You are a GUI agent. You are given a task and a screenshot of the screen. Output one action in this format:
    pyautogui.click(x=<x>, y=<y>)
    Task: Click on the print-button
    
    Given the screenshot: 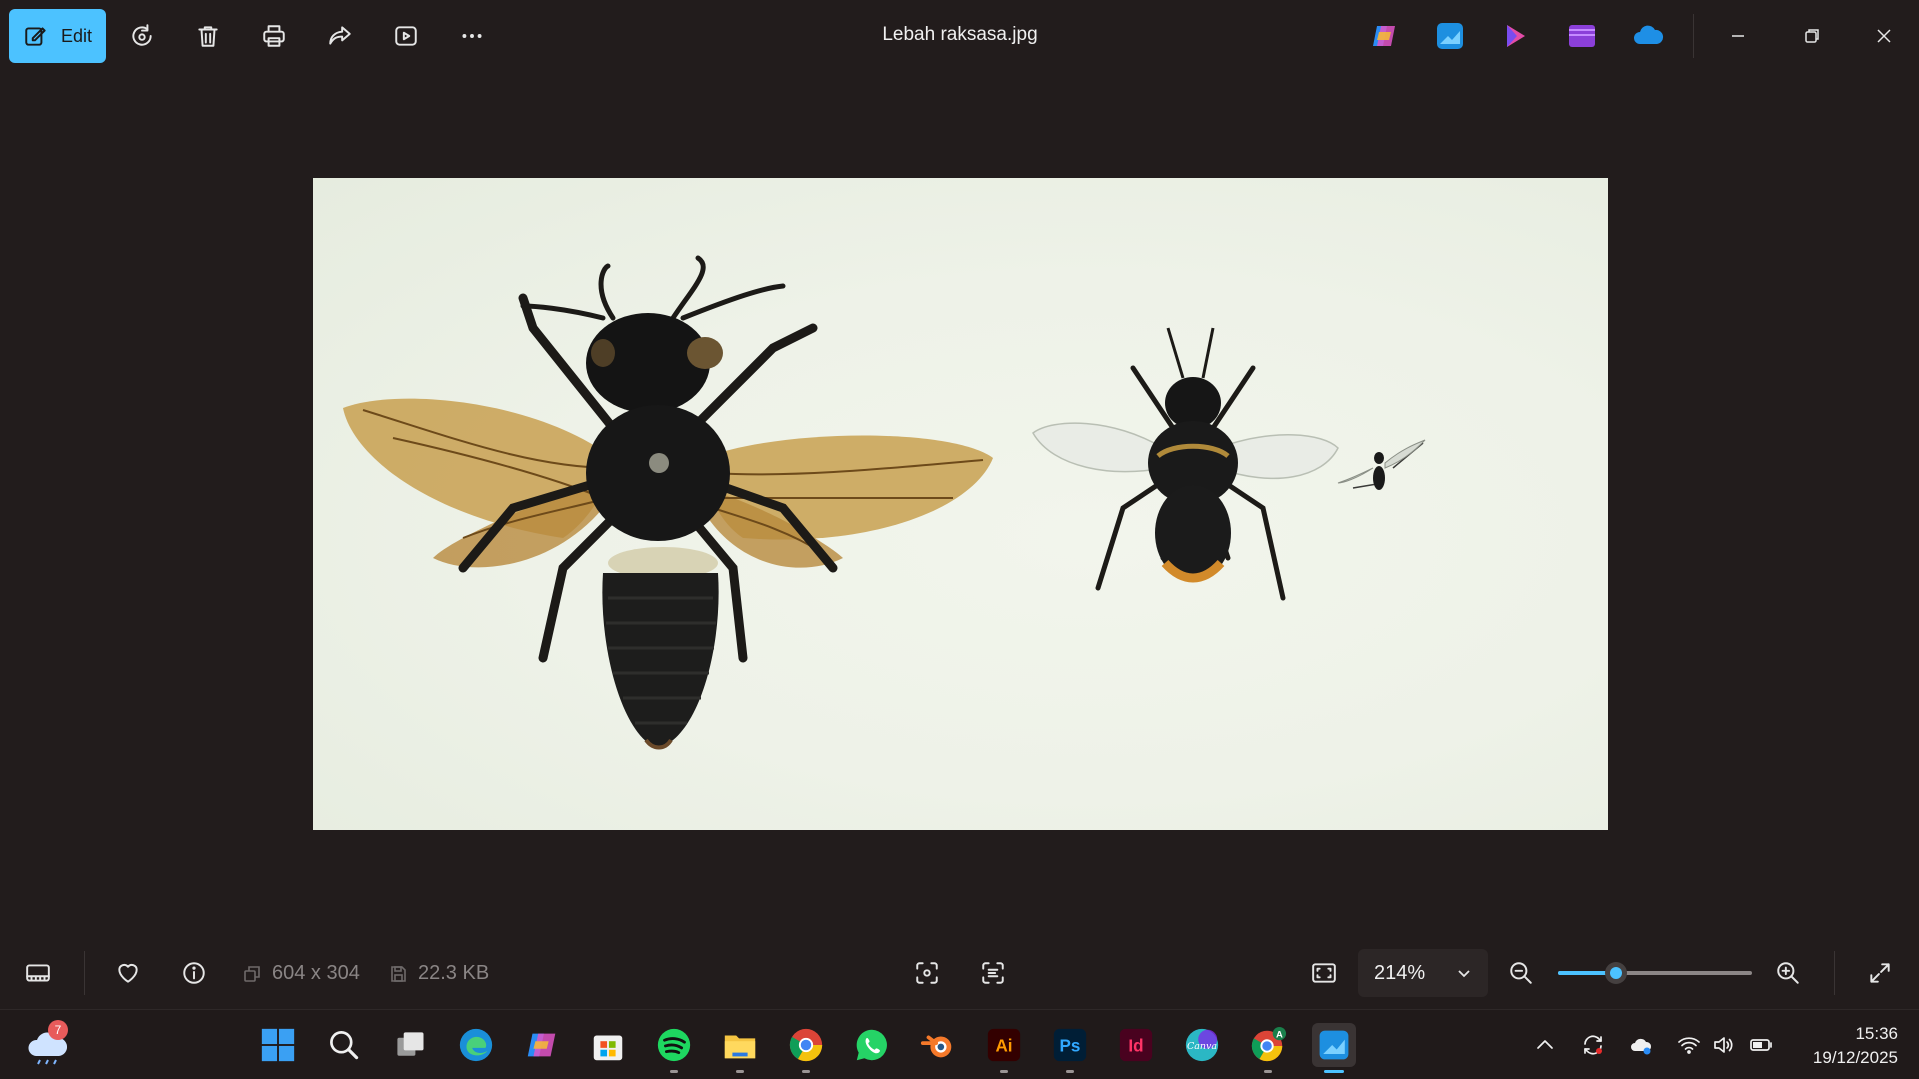 What is the action you would take?
    pyautogui.click(x=274, y=36)
    